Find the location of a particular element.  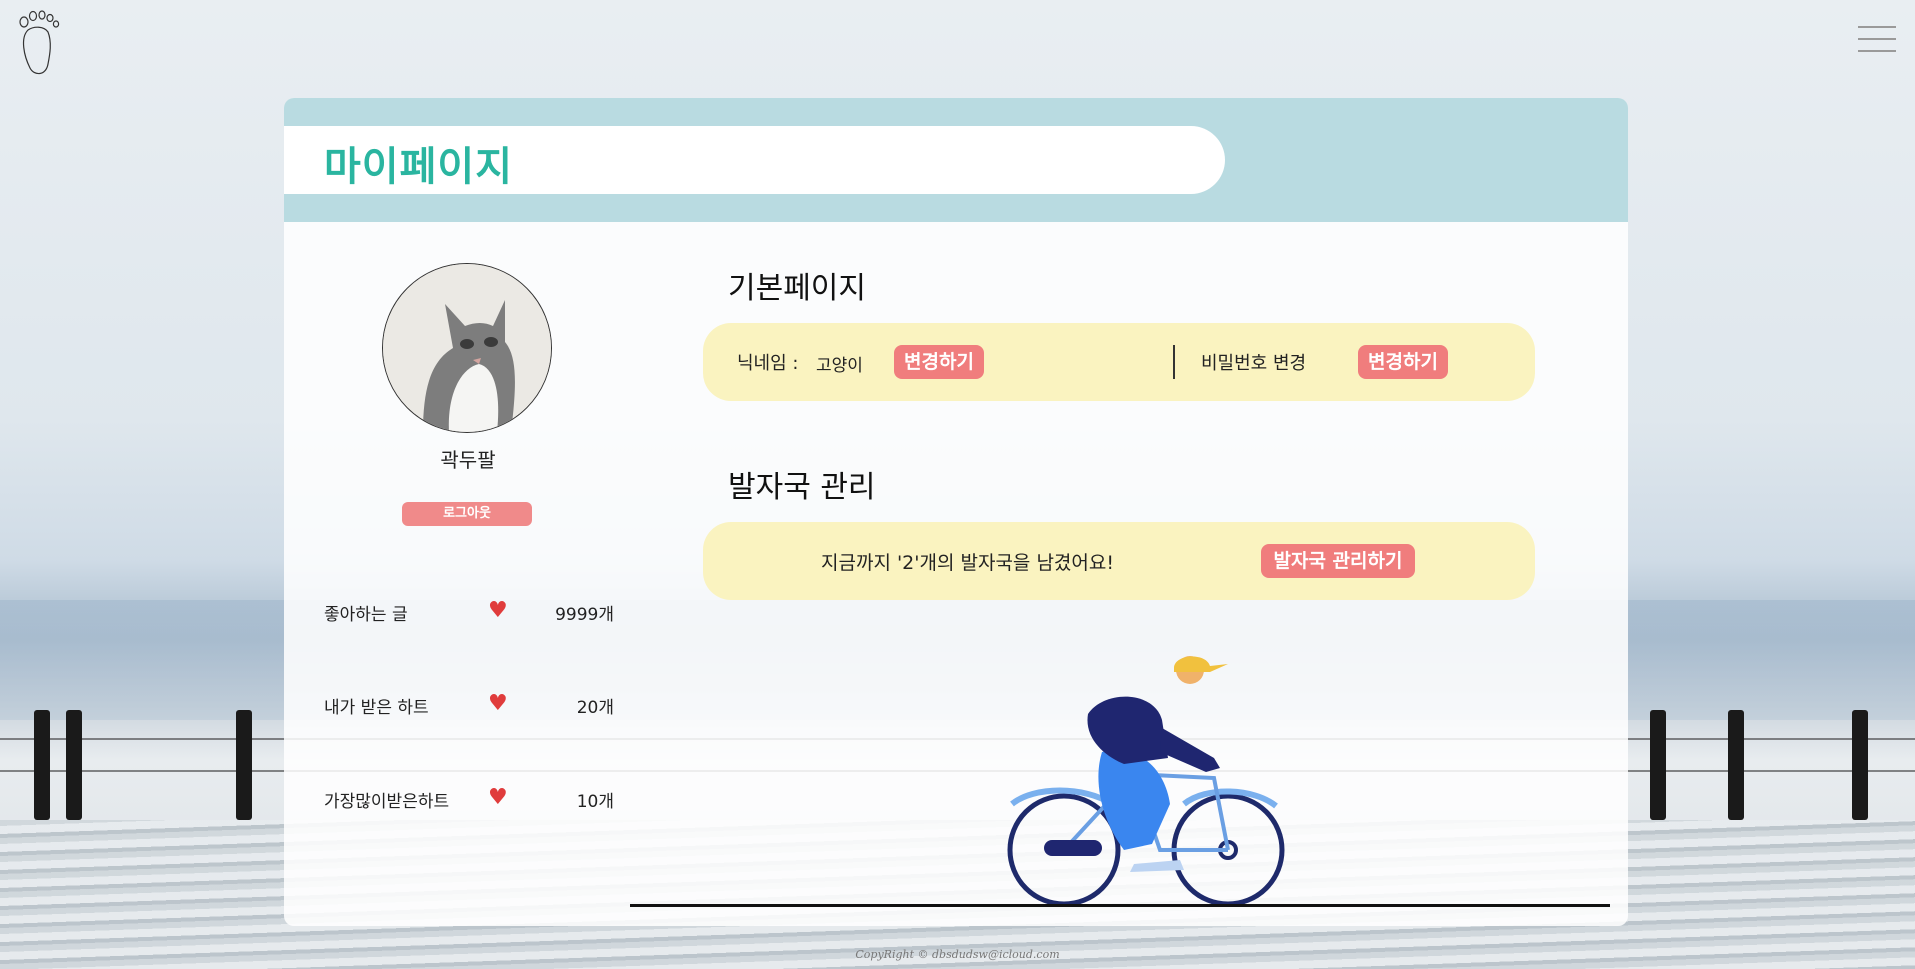

password-label: 비밀번호 변경 is located at coordinates (1254, 363).